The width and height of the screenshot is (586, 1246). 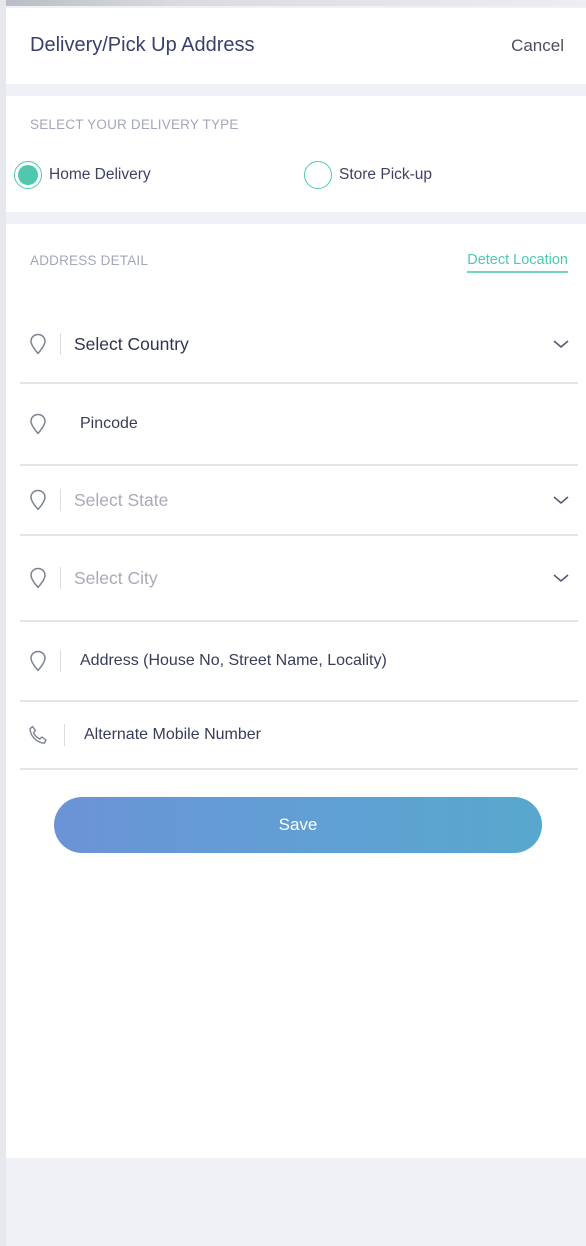 I want to click on cancel-button: Cancel, so click(x=537, y=46).